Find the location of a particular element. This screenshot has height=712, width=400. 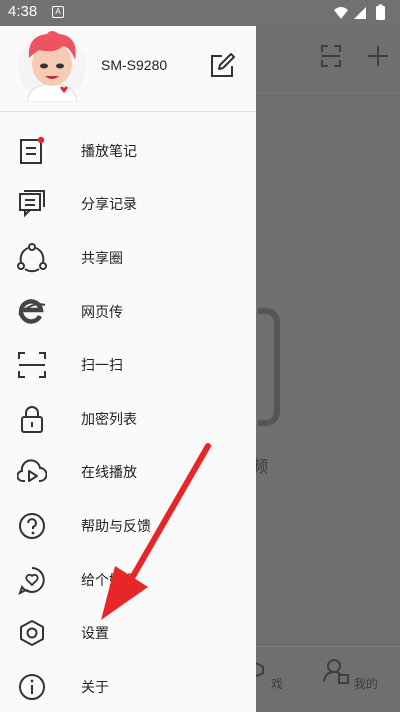

menu-item-share-record: 分享记录 is located at coordinates (128, 205).